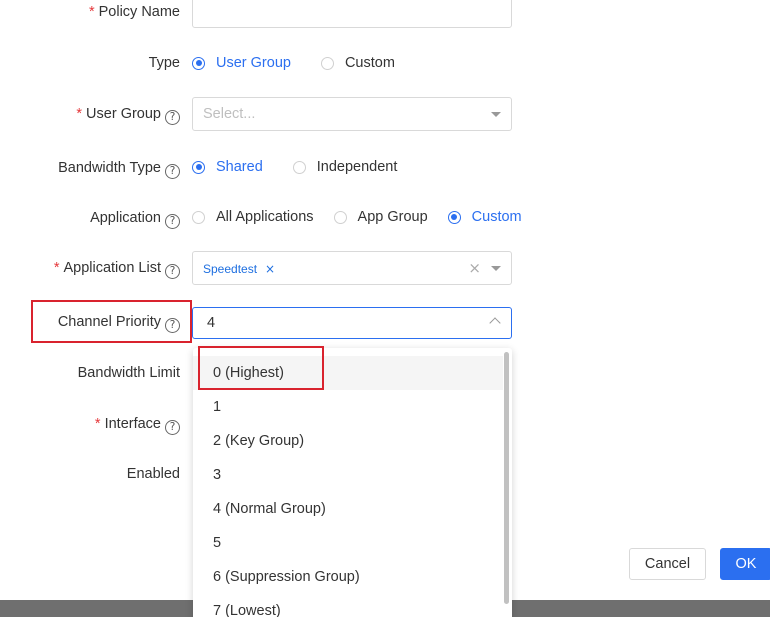 This screenshot has height=617, width=770. Describe the element at coordinates (348, 605) in the screenshot. I see `dropdown-option-7: 7 (Lowest)` at that location.